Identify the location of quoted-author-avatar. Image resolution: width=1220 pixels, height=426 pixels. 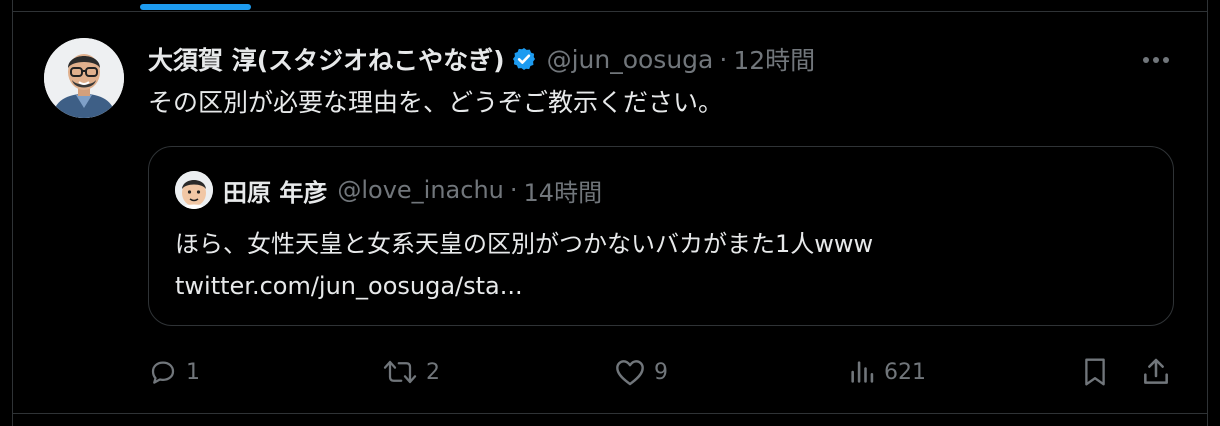
(194, 190).